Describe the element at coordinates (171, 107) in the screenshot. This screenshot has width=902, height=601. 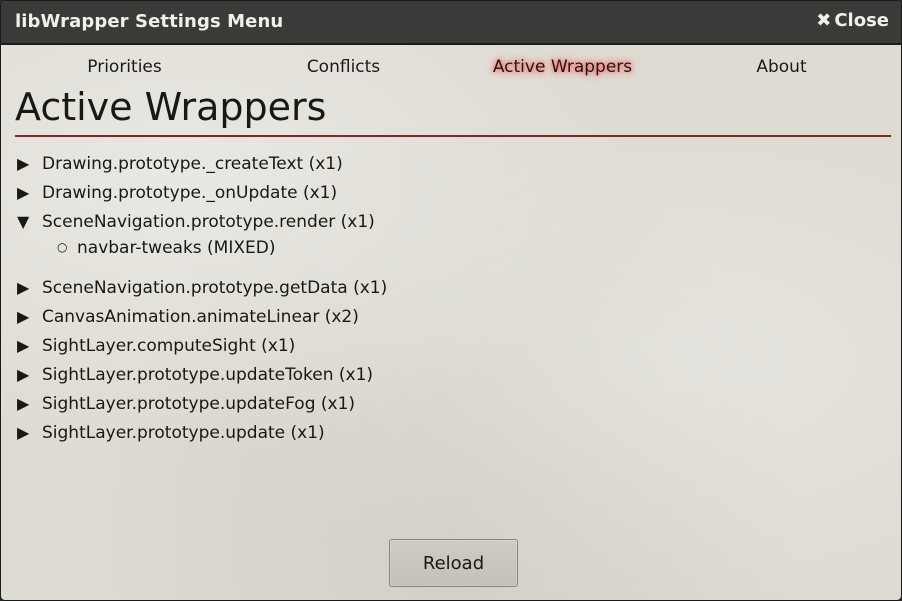
I see `page-title: Active Wrappers` at that location.